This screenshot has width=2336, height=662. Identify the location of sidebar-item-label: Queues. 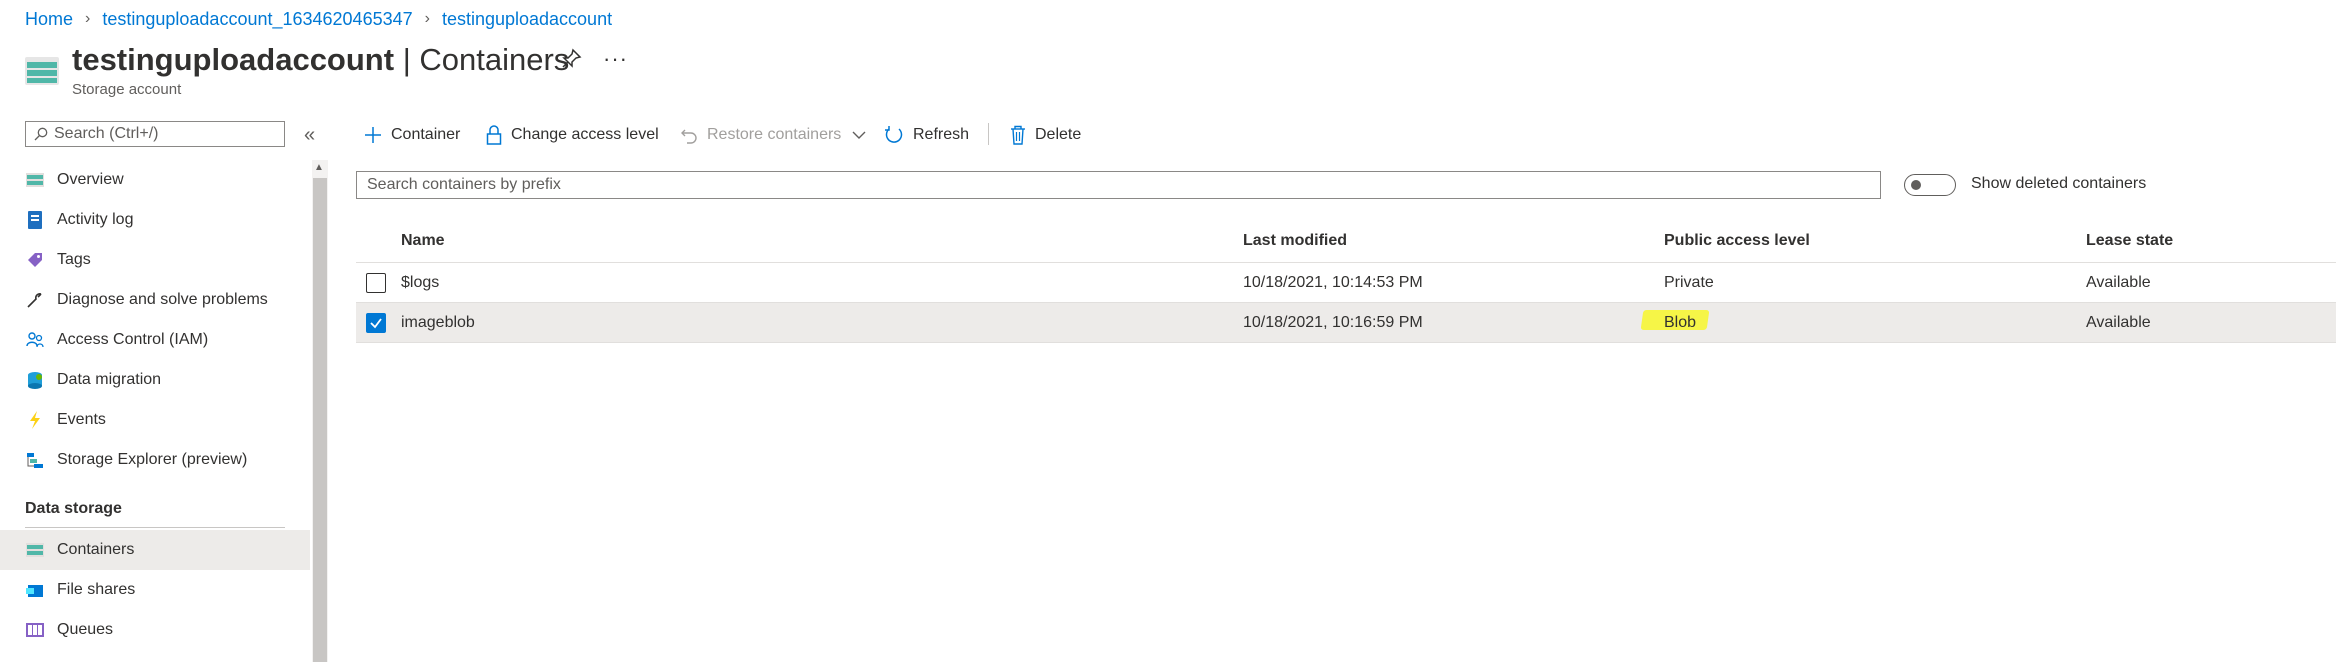
(85, 629).